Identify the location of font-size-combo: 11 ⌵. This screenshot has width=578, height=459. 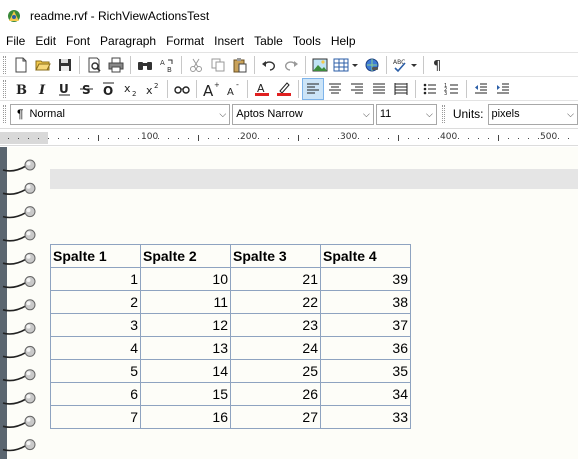
(406, 114).